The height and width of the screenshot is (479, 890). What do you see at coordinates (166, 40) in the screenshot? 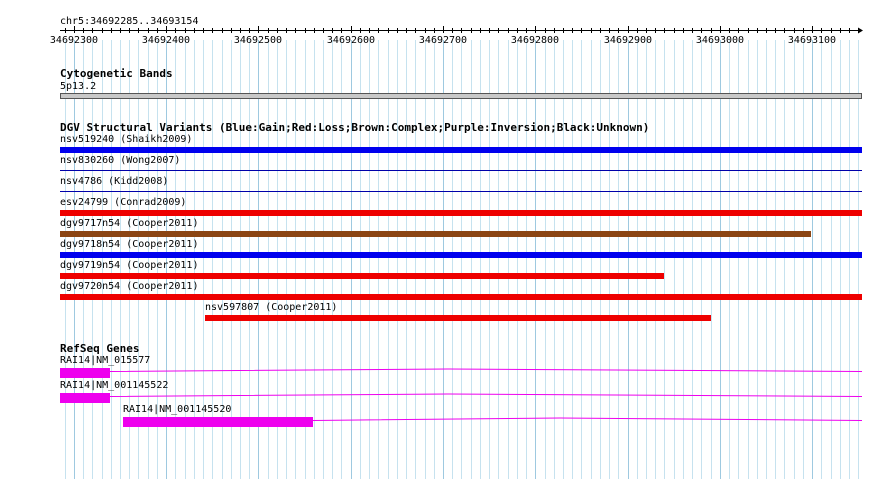
I see `ruler-tick-label: 34692400` at bounding box center [166, 40].